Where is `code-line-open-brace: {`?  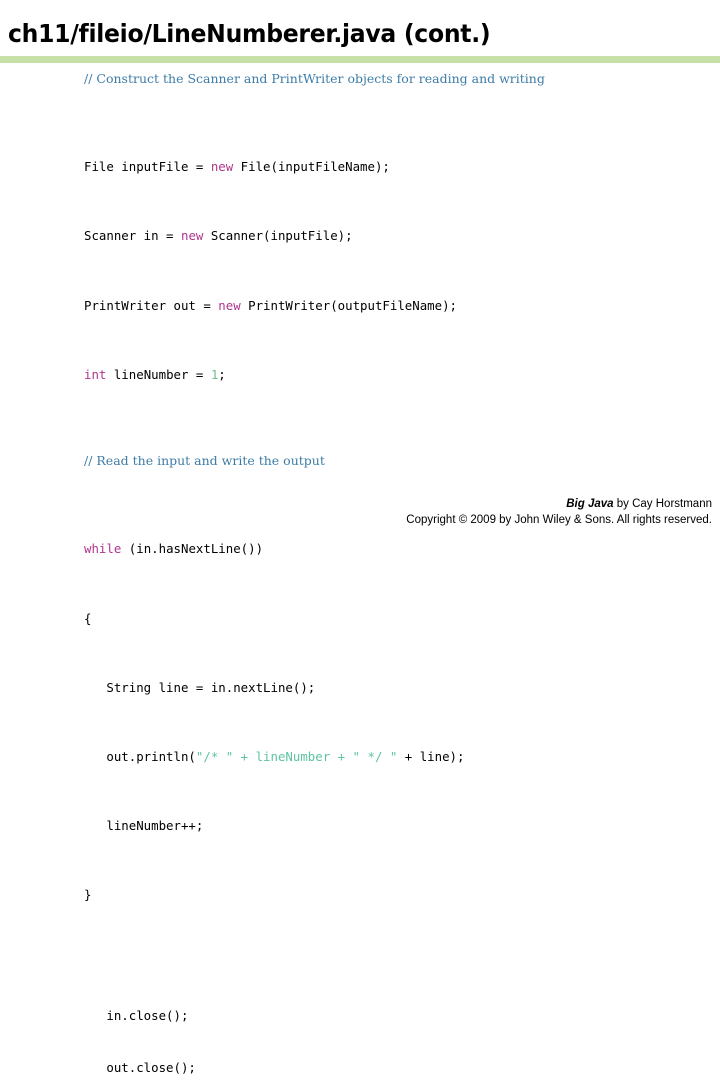
code-line-open-brace: { is located at coordinates (88, 618).